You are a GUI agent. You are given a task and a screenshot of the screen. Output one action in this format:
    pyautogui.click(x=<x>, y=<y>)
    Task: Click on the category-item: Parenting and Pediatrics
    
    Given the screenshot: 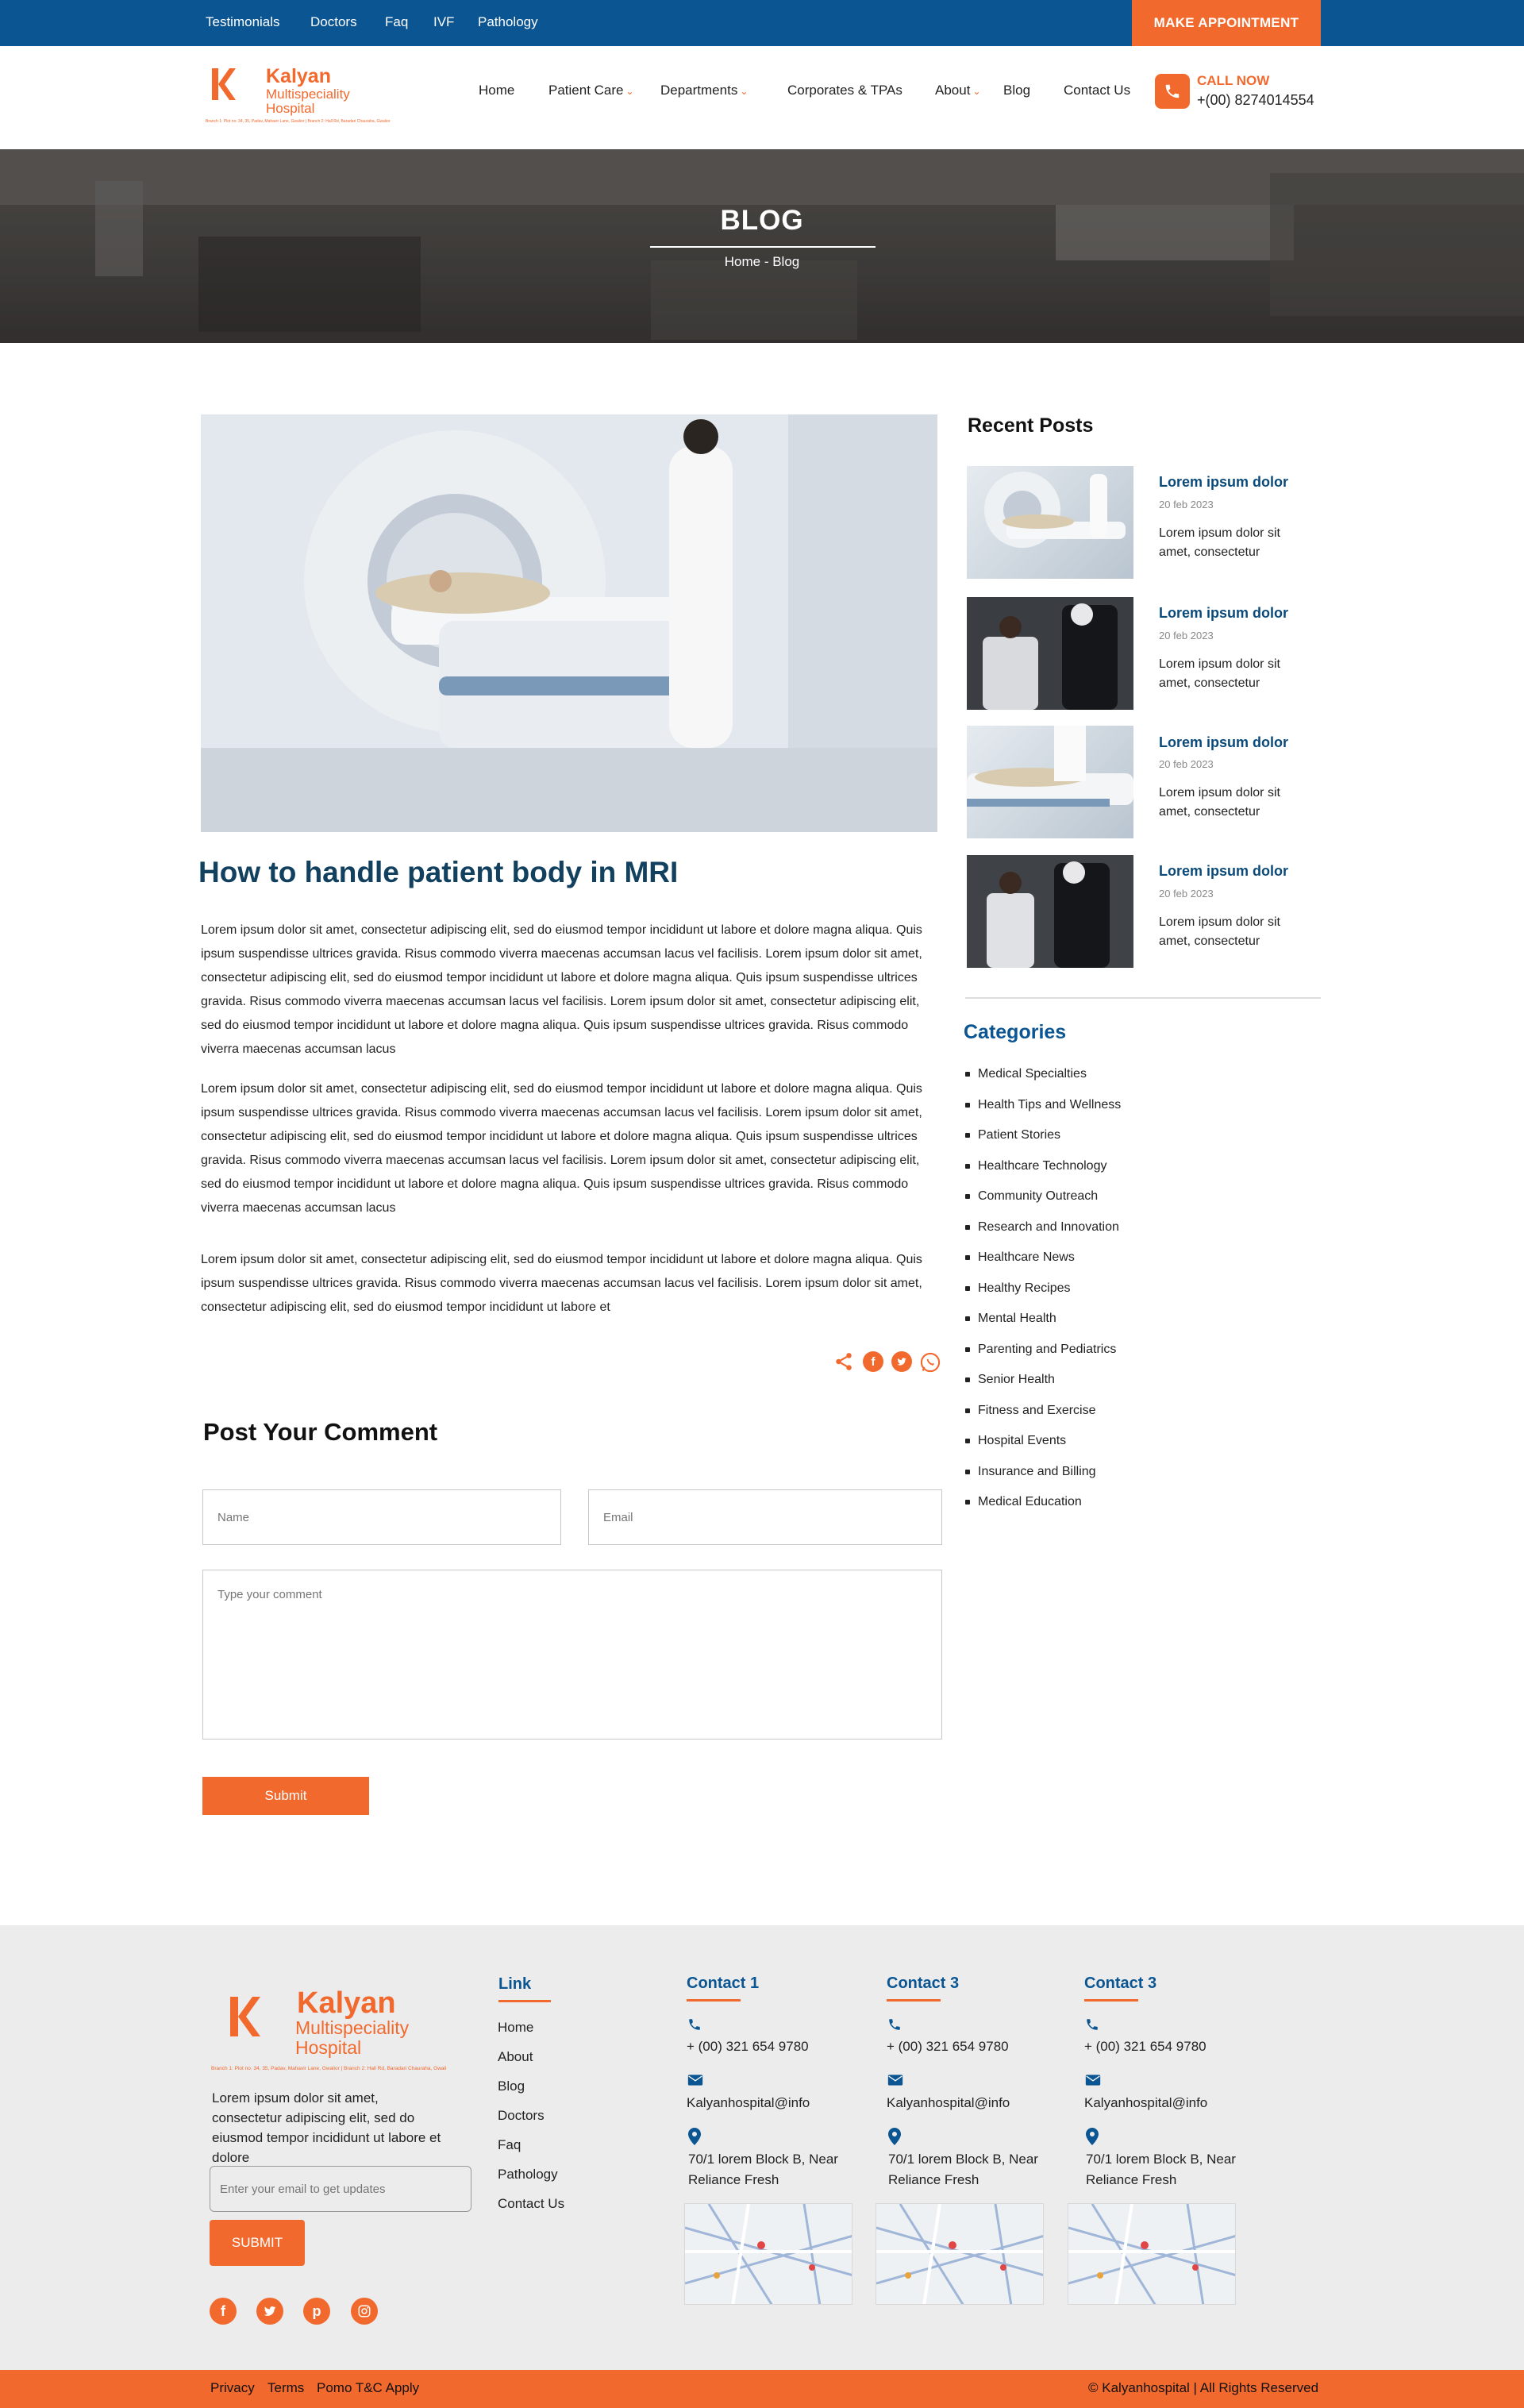 What is the action you would take?
    pyautogui.click(x=1040, y=1350)
    